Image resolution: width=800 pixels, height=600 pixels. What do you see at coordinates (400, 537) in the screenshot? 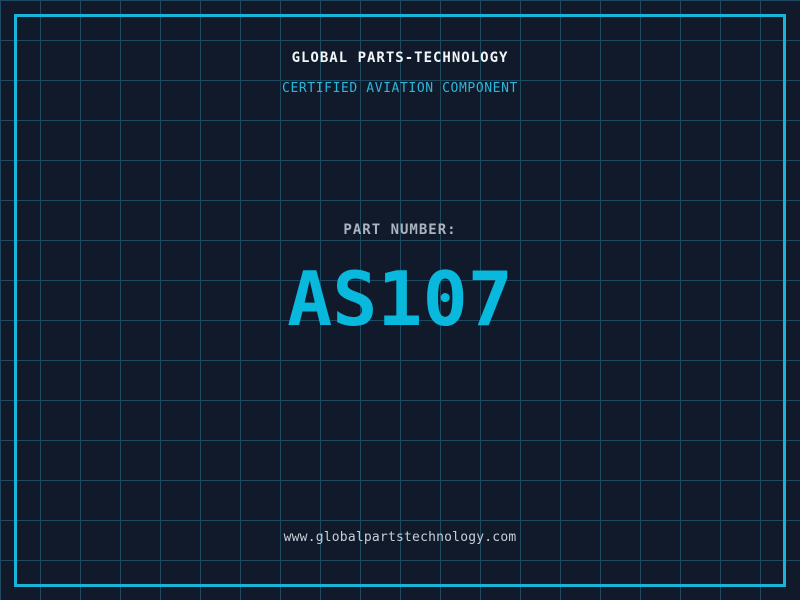
I see `website-url: www.globalpartstechnology.com` at bounding box center [400, 537].